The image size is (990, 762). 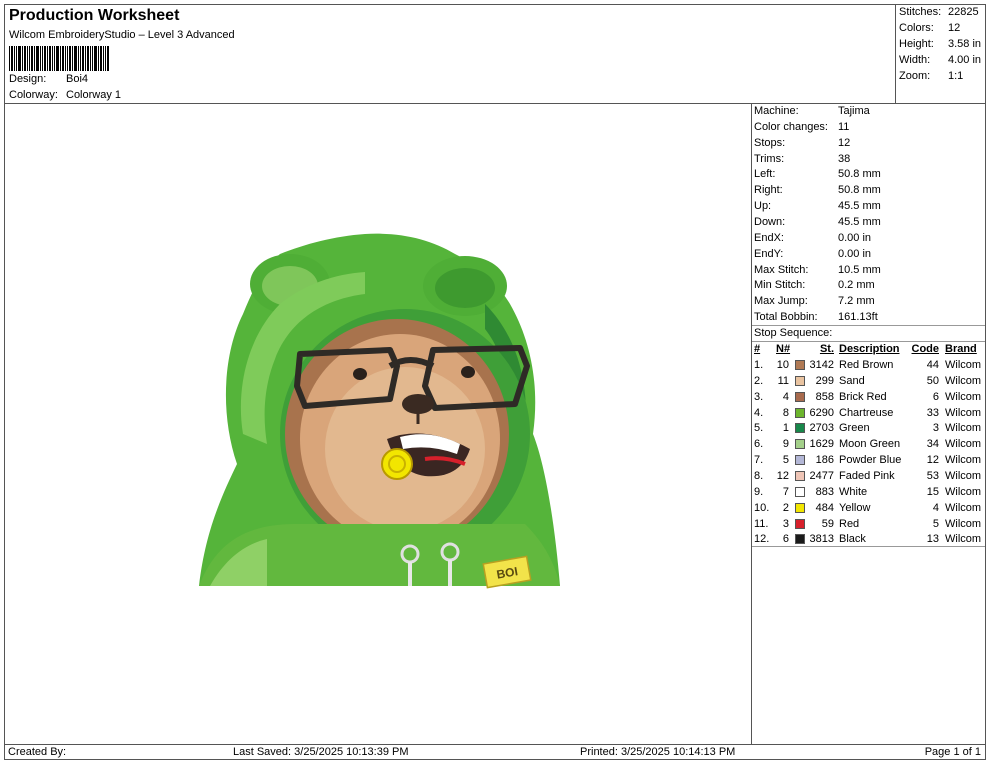 I want to click on stop-col-stitches: St., so click(x=826, y=349).